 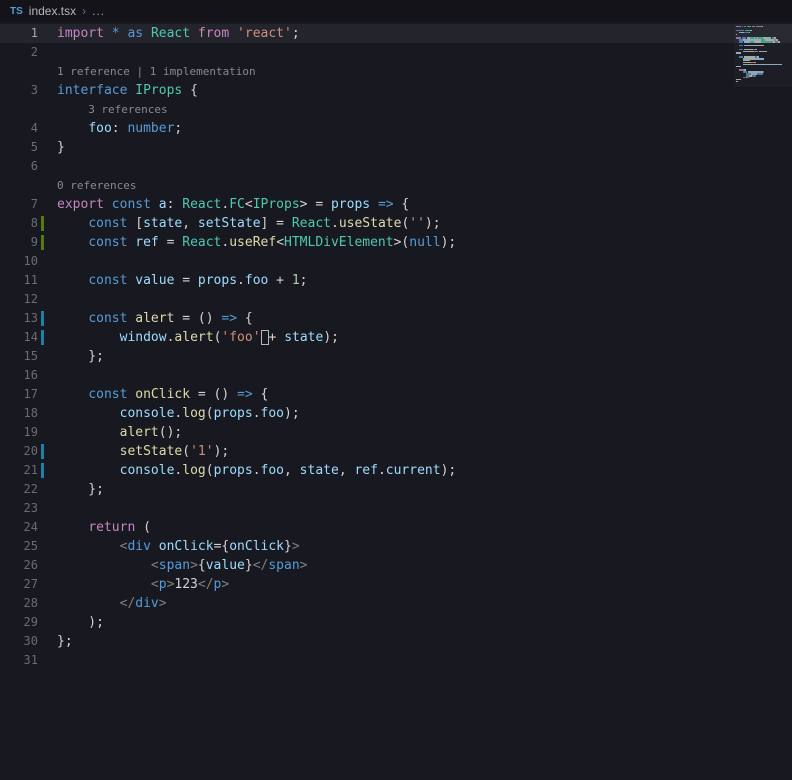 What do you see at coordinates (396, 166) in the screenshot?
I see `code-line-6: 6` at bounding box center [396, 166].